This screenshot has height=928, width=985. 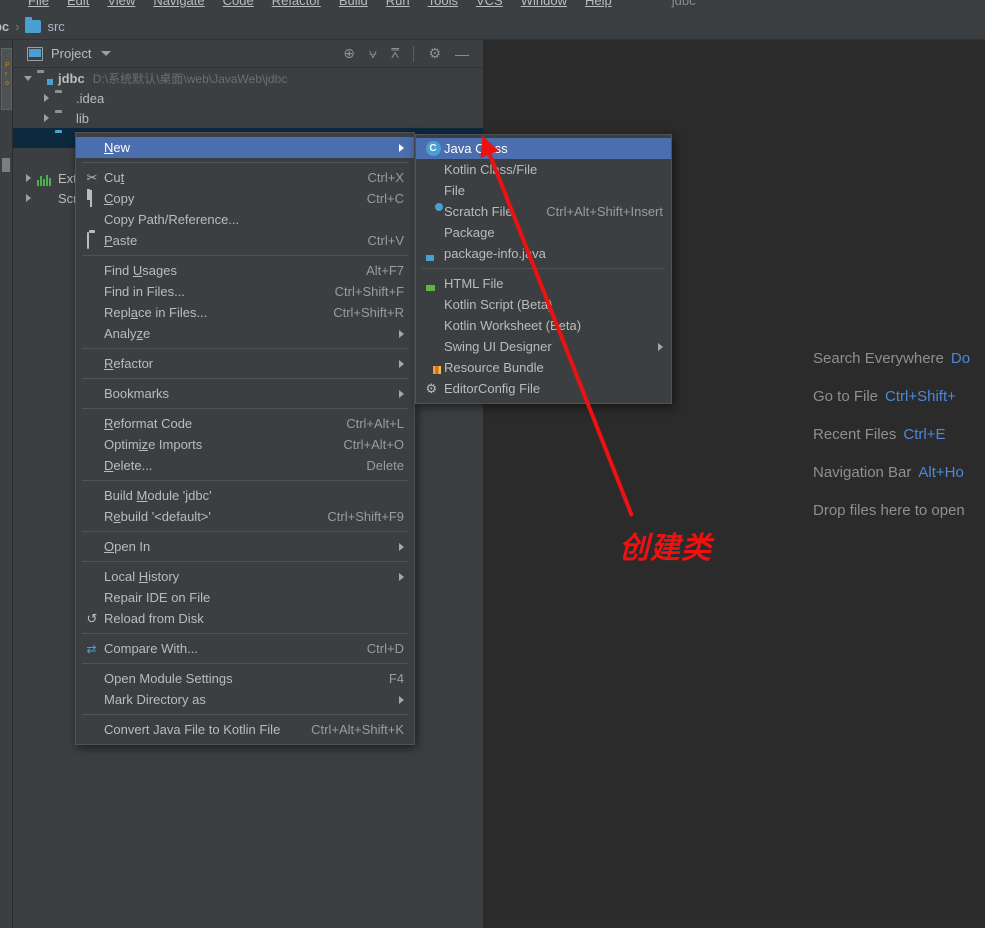 What do you see at coordinates (245, 648) in the screenshot?
I see `menu-item-compare-with: ⇄ Compare With... Ctrl+D` at bounding box center [245, 648].